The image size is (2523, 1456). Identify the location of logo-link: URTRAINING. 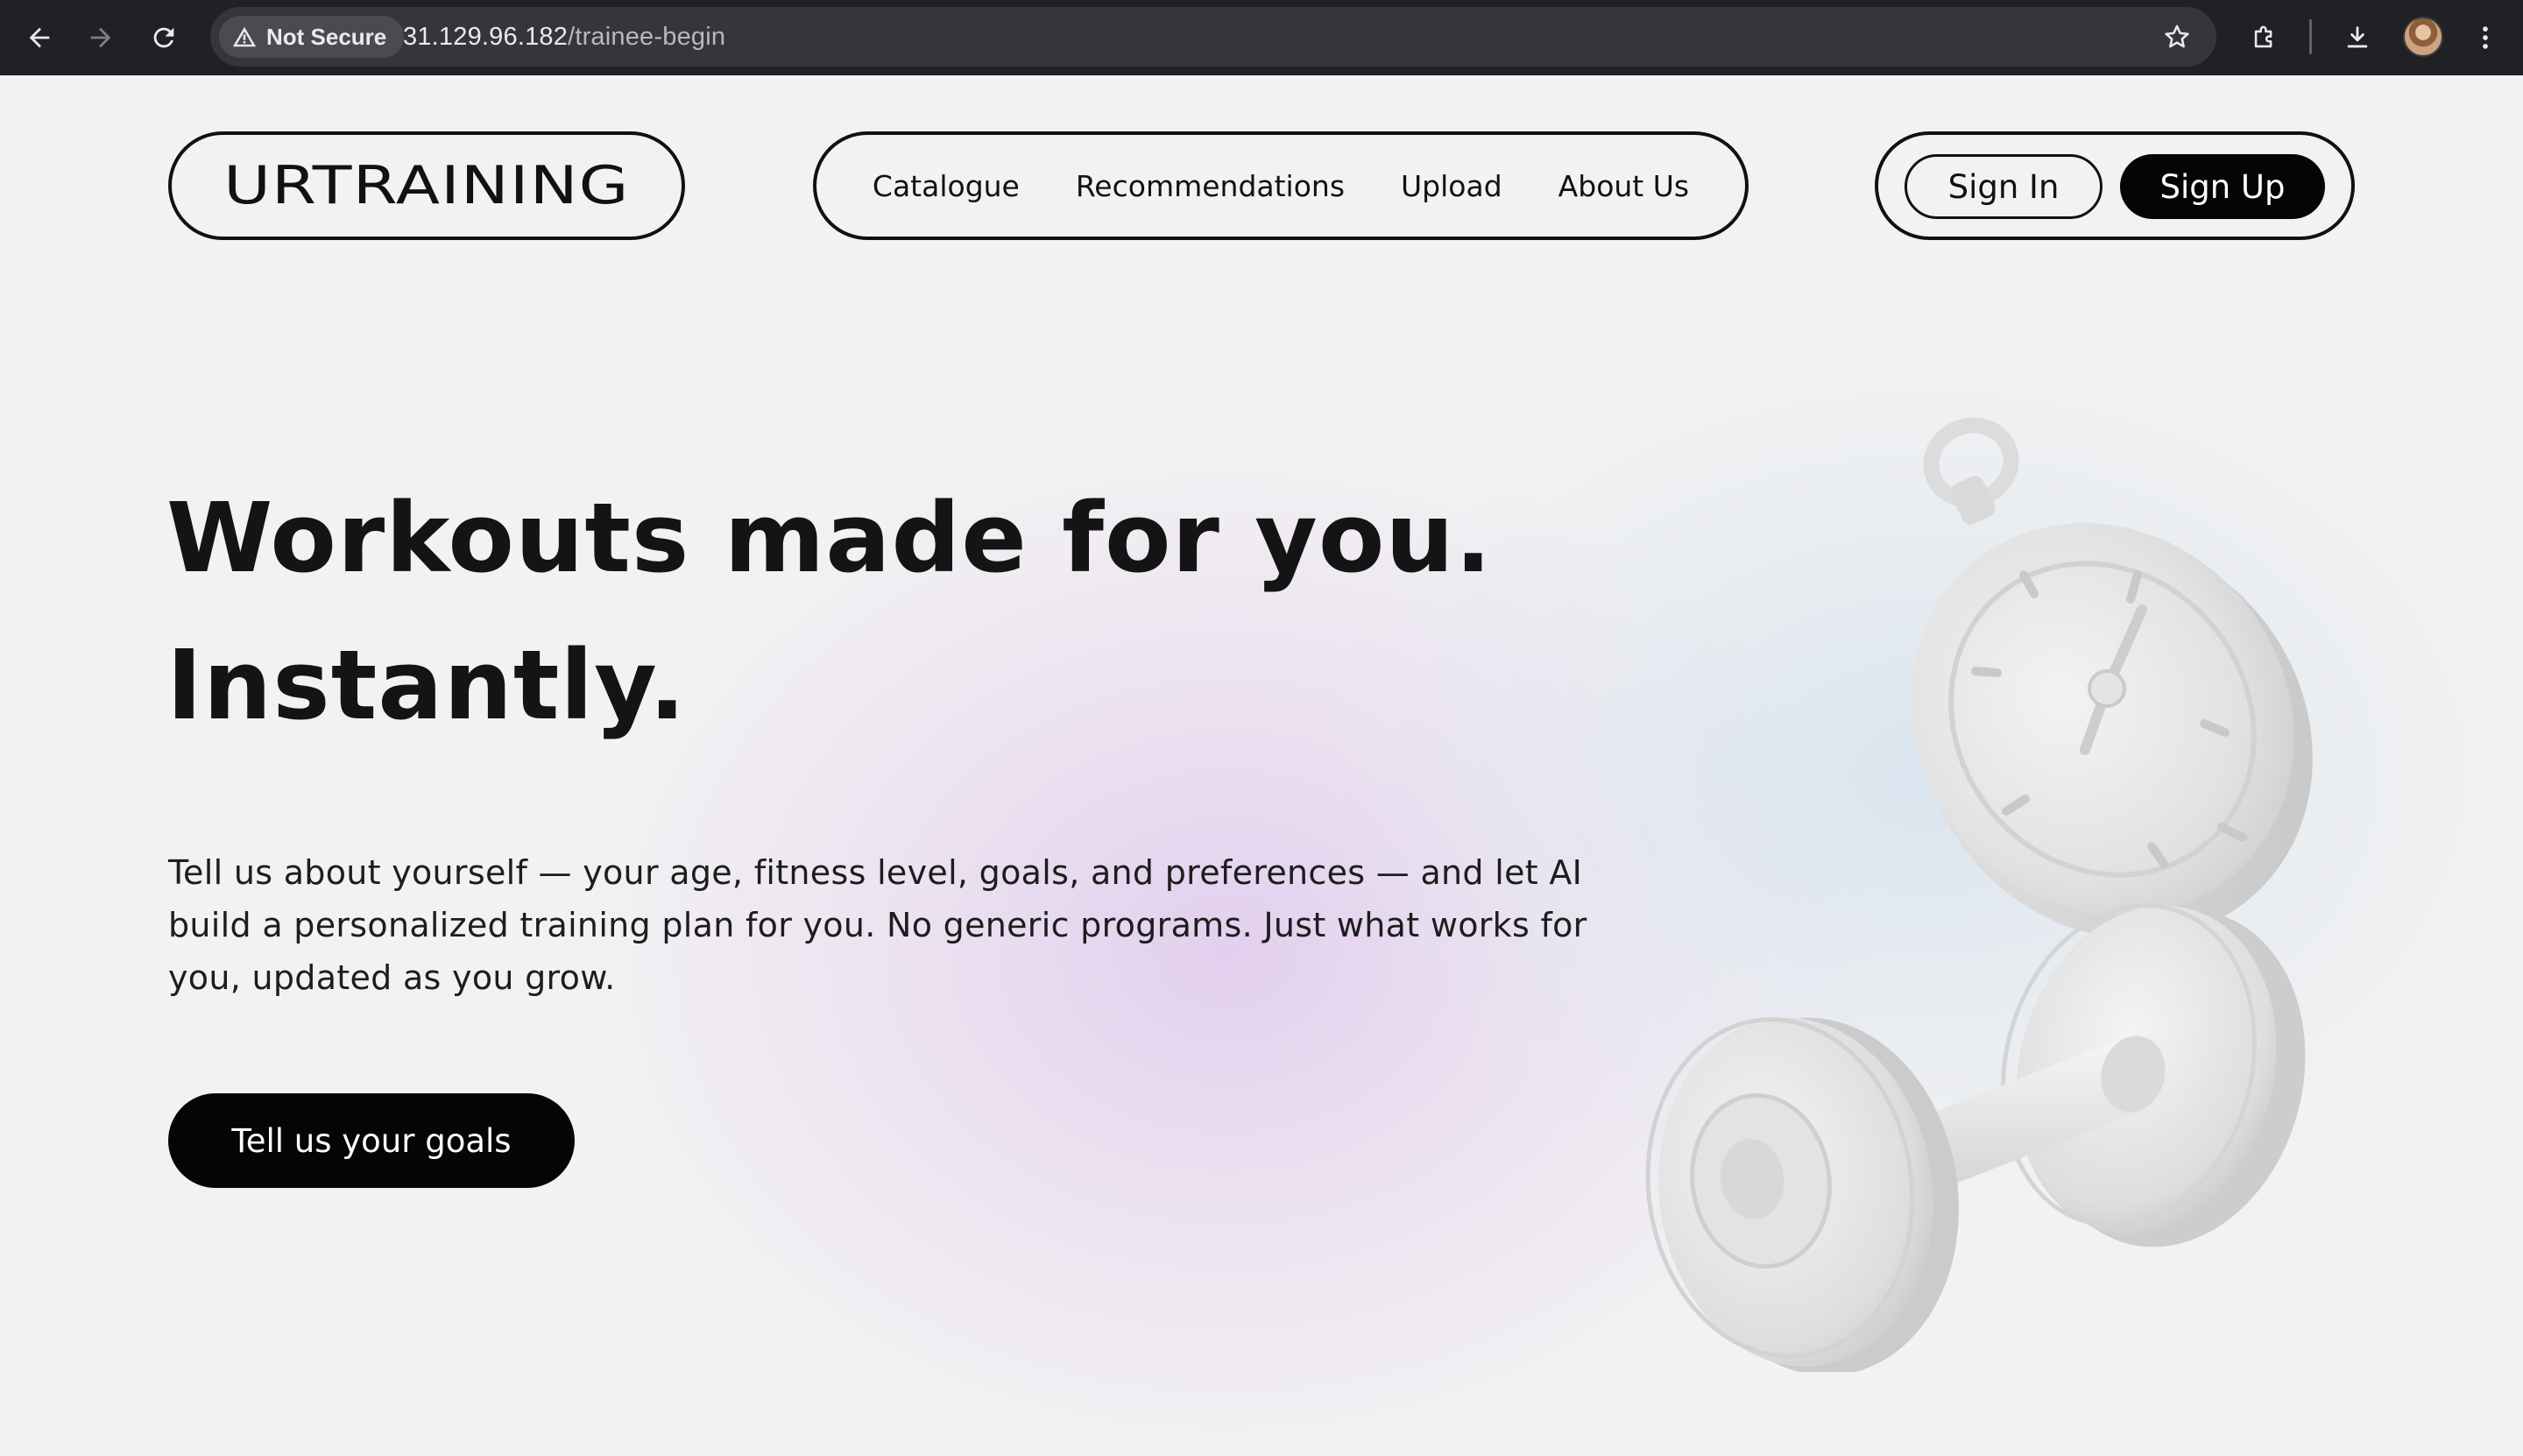
(427, 185).